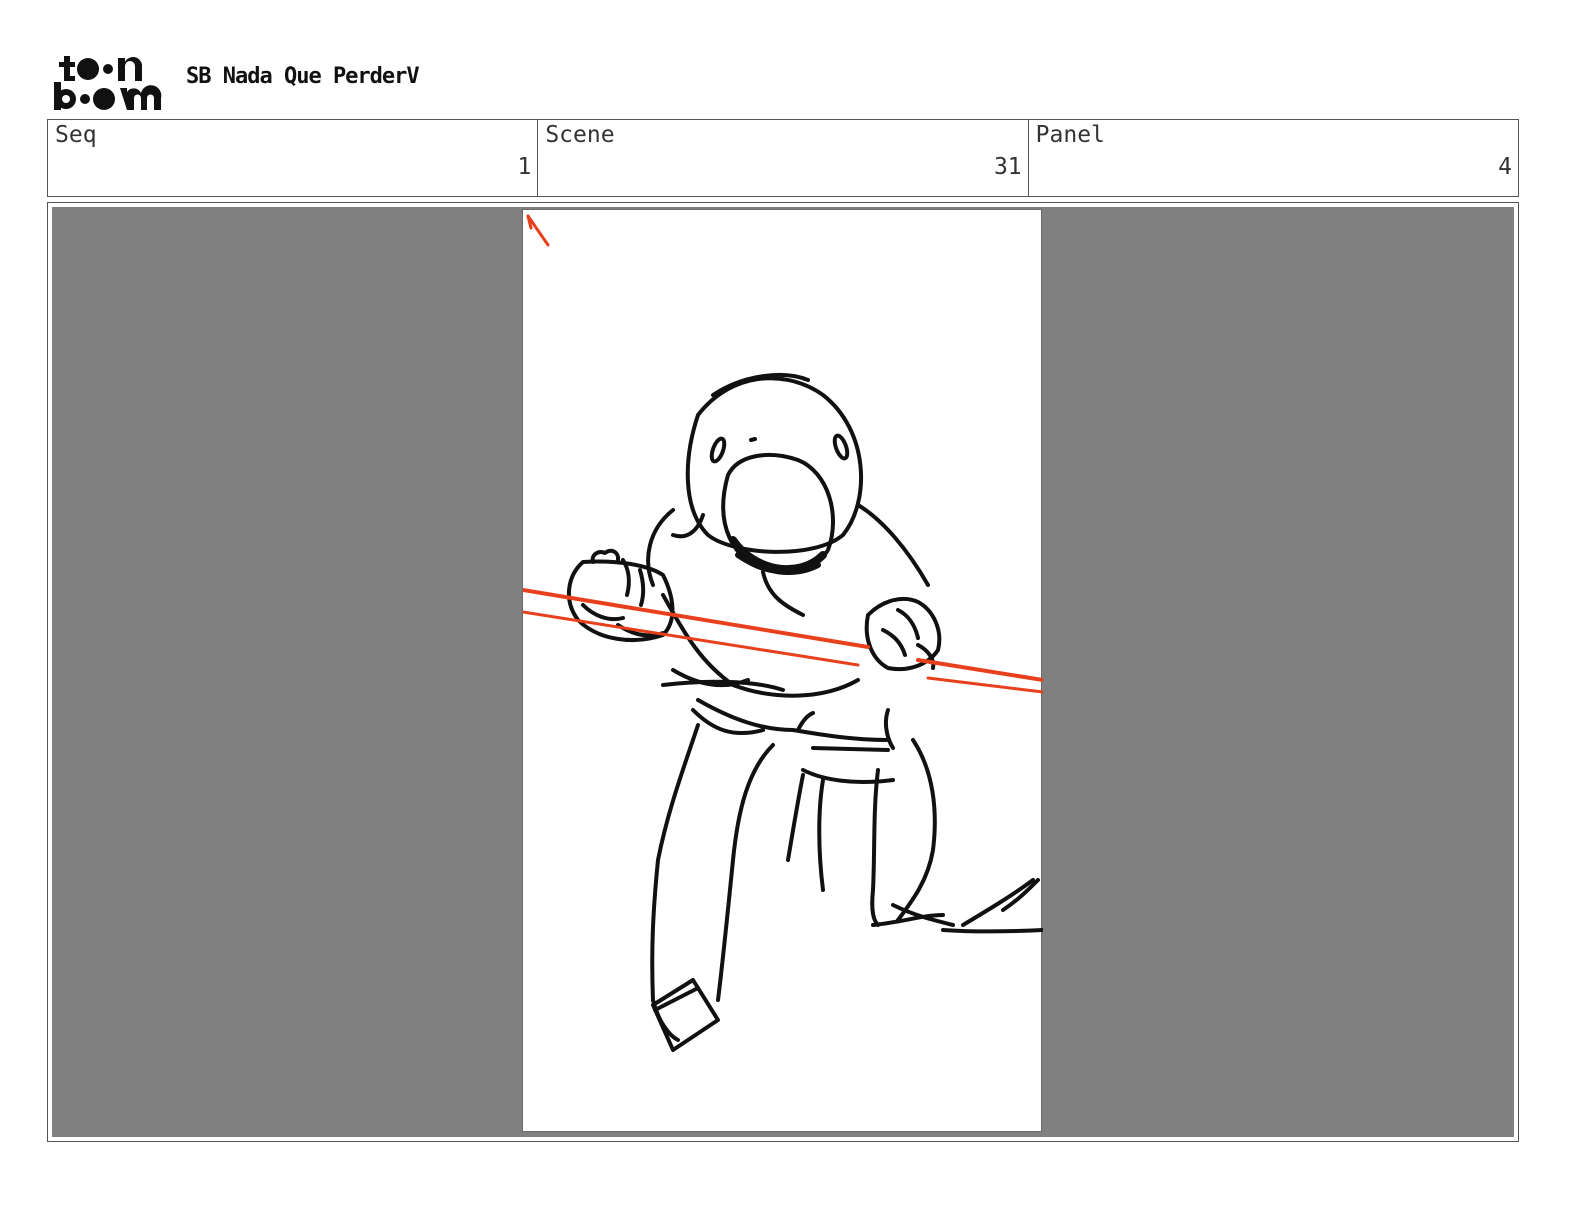 The height and width of the screenshot is (1224, 1584). Describe the element at coordinates (1007, 167) in the screenshot. I see `scene-value: 31` at that location.